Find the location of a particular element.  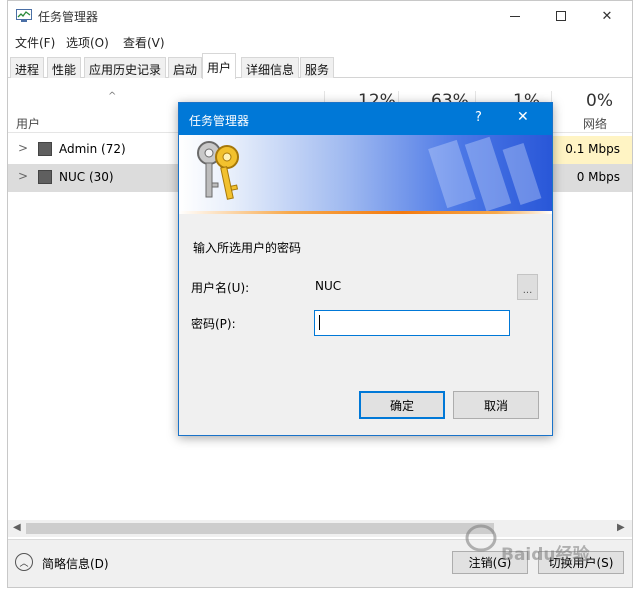

menu-bar: 文件(F) 选项(O) 查看(V) is located at coordinates (320, 42).